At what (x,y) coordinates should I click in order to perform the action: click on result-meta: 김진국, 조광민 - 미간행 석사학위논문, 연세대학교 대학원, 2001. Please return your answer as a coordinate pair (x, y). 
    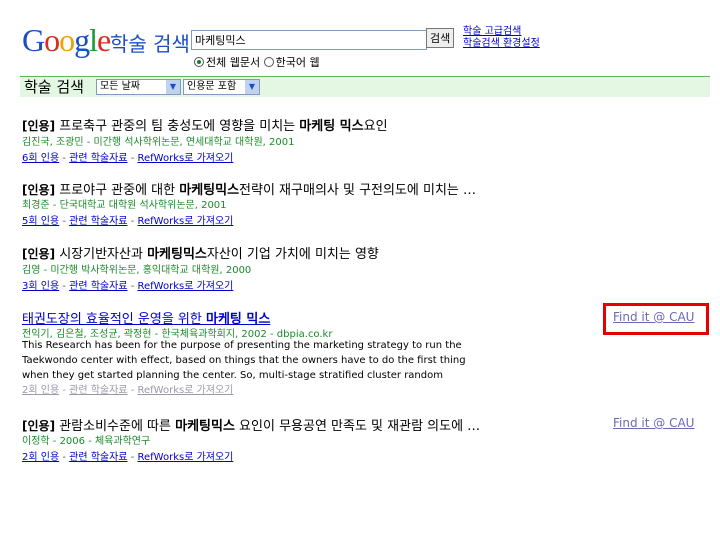
    Looking at the image, I should click on (158, 142).